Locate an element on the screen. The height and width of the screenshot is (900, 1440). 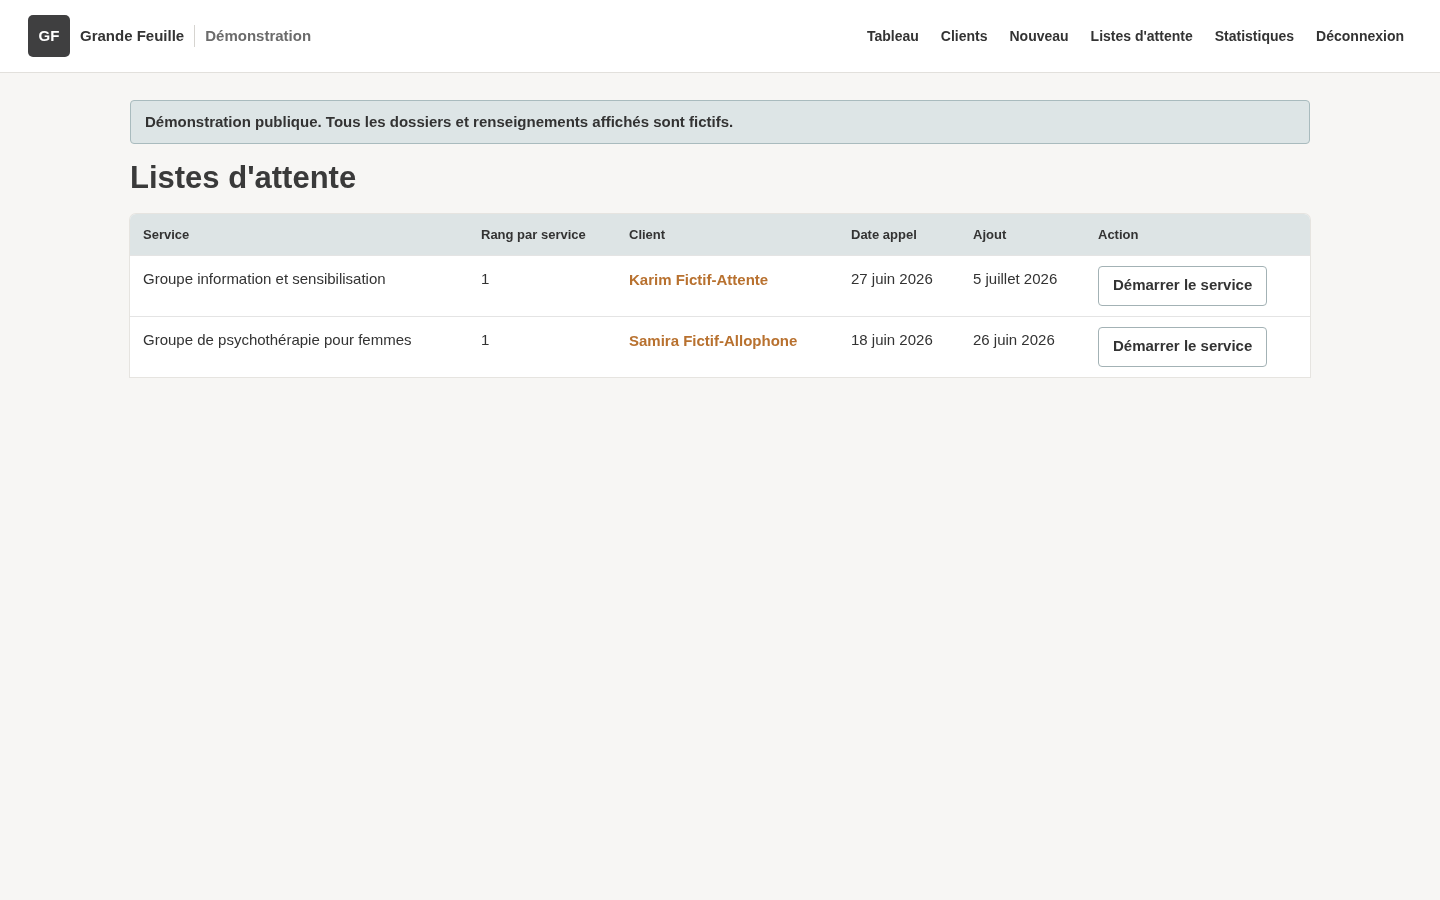
client-link: Karim Fictif-Attente is located at coordinates (699, 279).